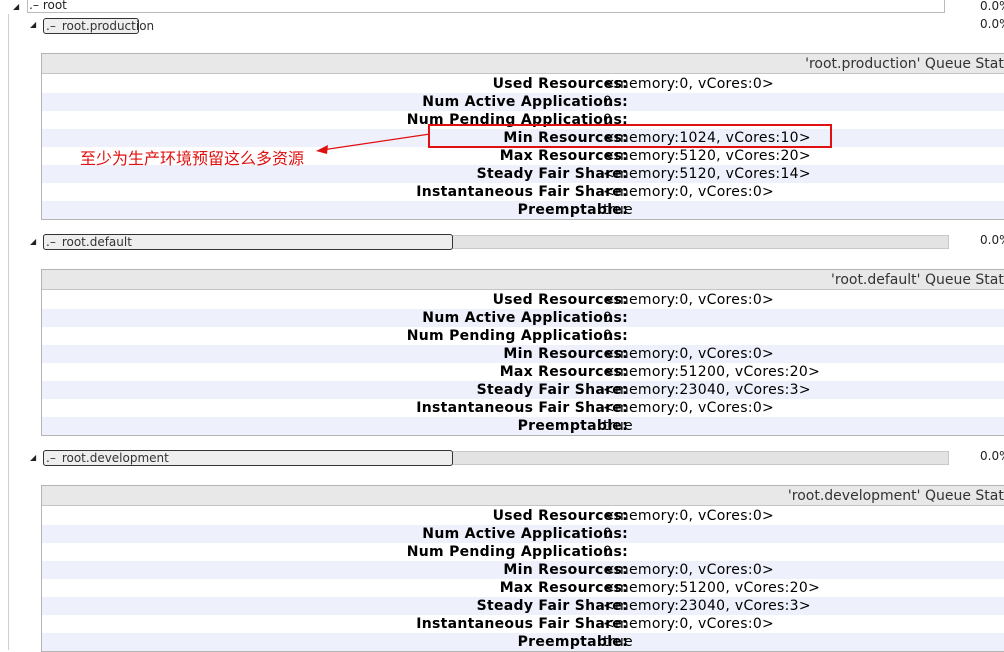  I want to click on annotation-text: 至少为生产环境预留这么多资源, so click(192, 158).